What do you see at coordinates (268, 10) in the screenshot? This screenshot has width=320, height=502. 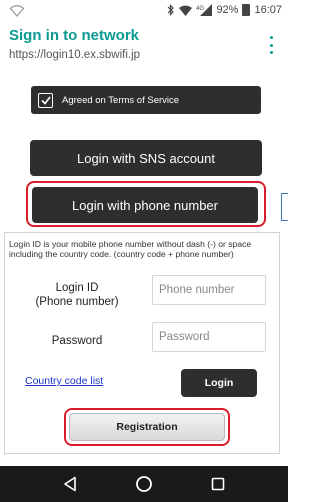 I see `clock: 16:07` at bounding box center [268, 10].